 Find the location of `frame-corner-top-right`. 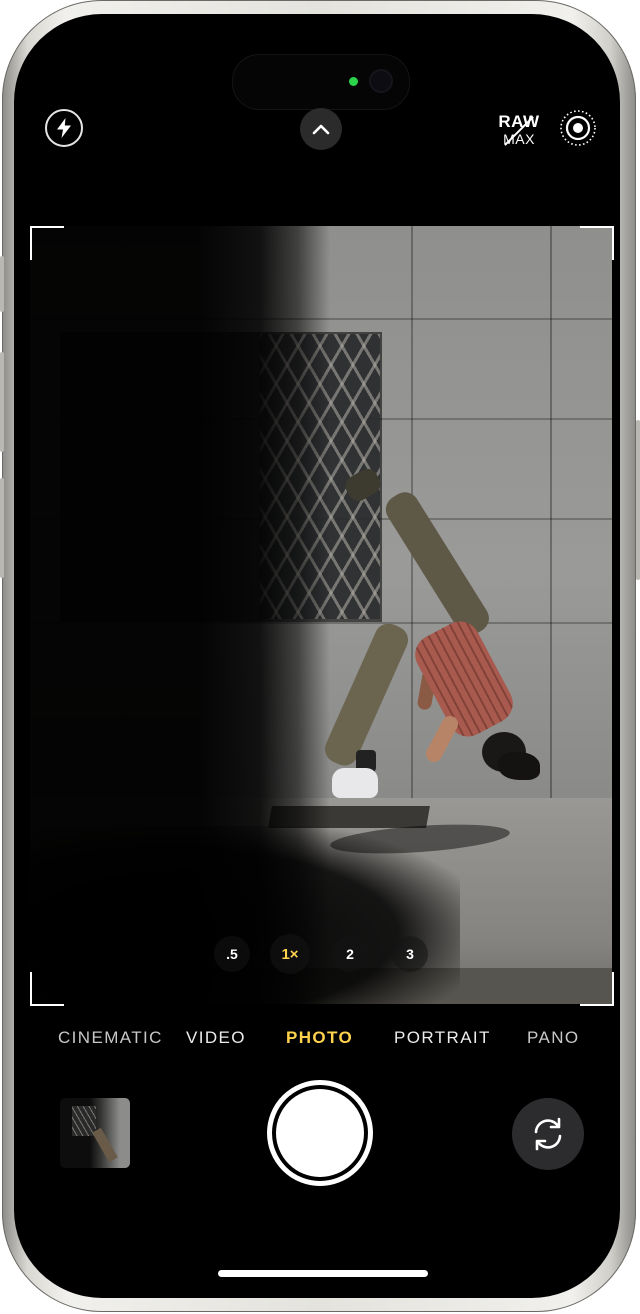

frame-corner-top-right is located at coordinates (597, 243).